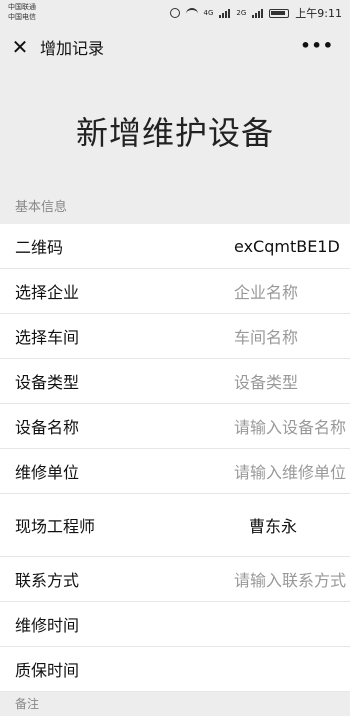  Describe the element at coordinates (175, 246) in the screenshot. I see `qr-code-row: 二维码 exCqmtBE1D` at that location.